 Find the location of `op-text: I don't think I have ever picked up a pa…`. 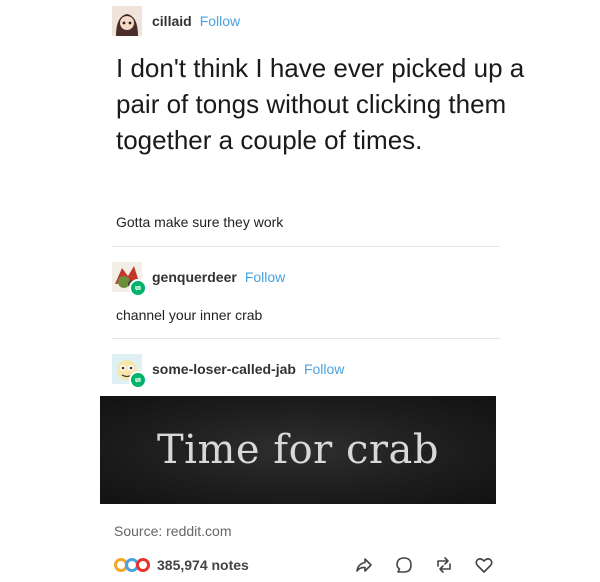

op-text: I don't think I have ever picked up a pa… is located at coordinates (320, 104).